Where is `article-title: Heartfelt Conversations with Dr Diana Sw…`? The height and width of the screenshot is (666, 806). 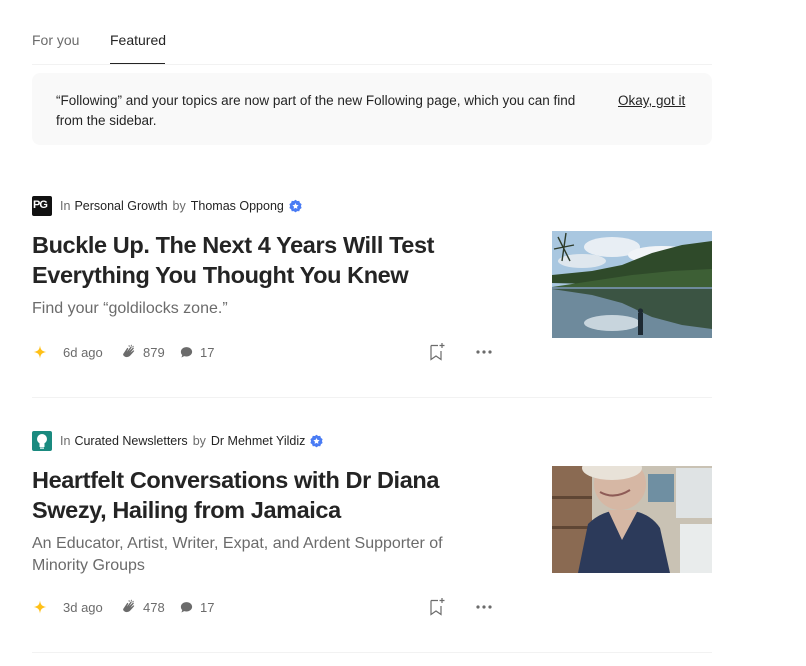 article-title: Heartfelt Conversations with Dr Diana Sw… is located at coordinates (272, 495).